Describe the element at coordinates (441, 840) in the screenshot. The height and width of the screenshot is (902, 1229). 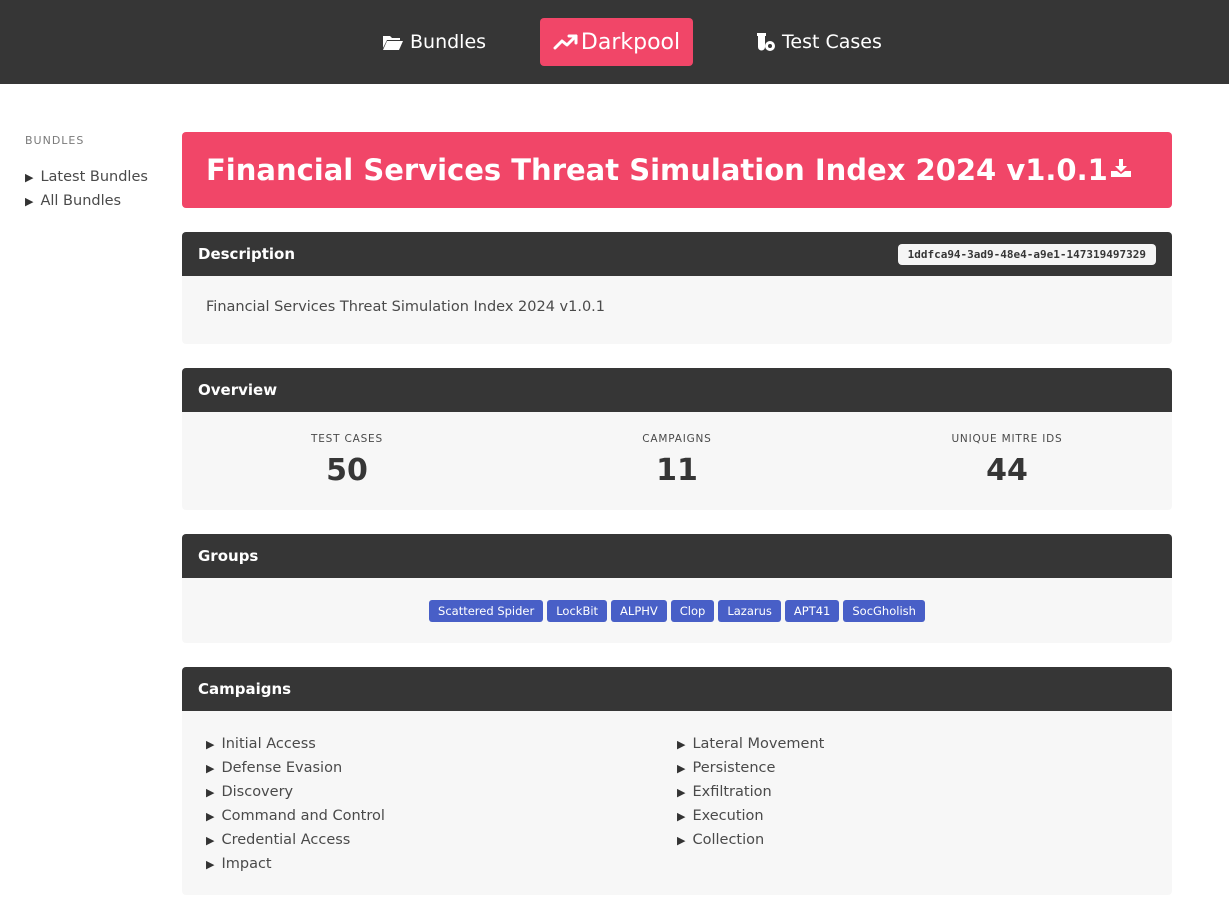
I see `campaign-item: ▶ Credential Access` at that location.